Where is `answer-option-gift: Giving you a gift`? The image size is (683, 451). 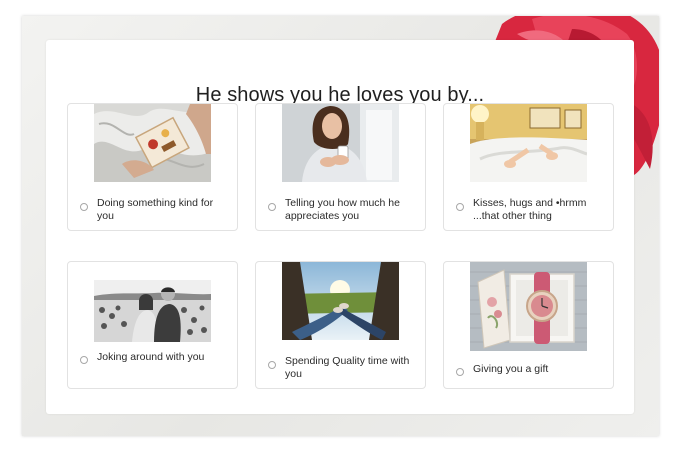
answer-option-gift: Giving you a gift is located at coordinates (528, 325).